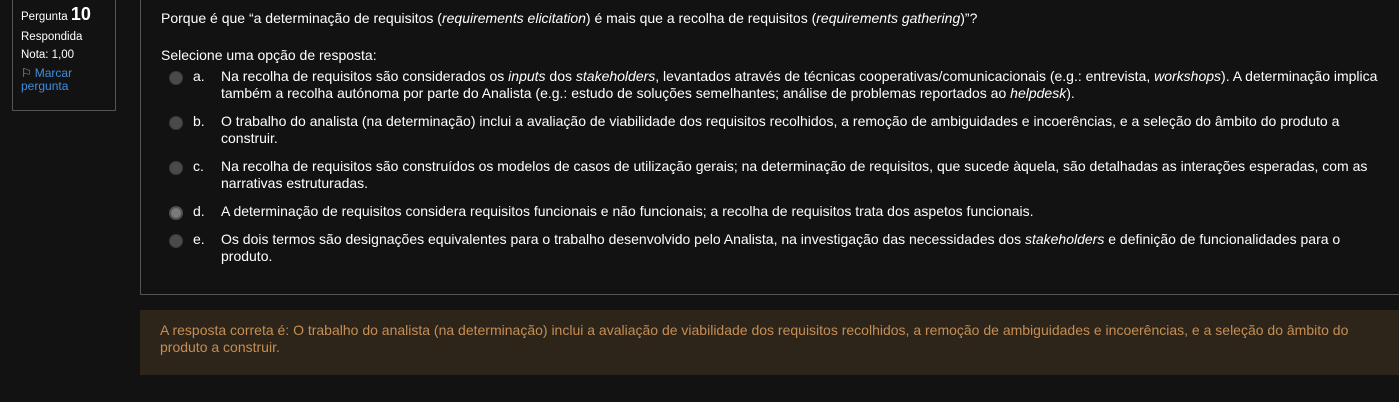 The width and height of the screenshot is (1399, 402). I want to click on flag-icon: ⚐, so click(26, 73).